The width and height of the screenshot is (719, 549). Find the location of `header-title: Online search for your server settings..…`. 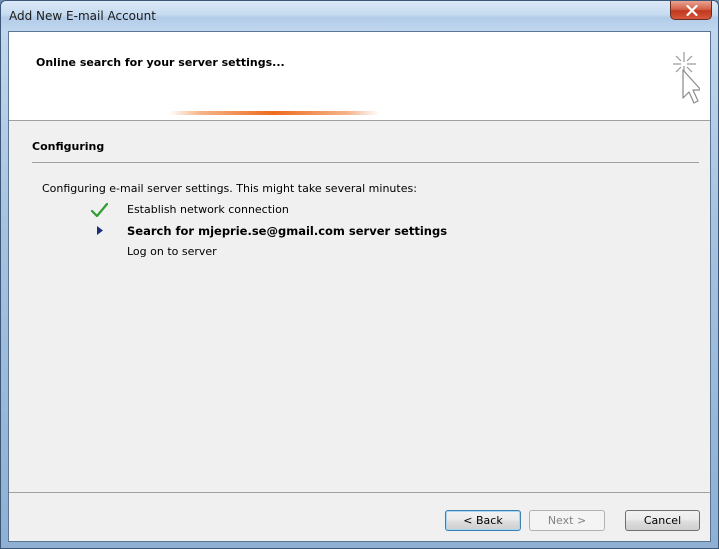

header-title: Online search for your server settings..… is located at coordinates (160, 62).